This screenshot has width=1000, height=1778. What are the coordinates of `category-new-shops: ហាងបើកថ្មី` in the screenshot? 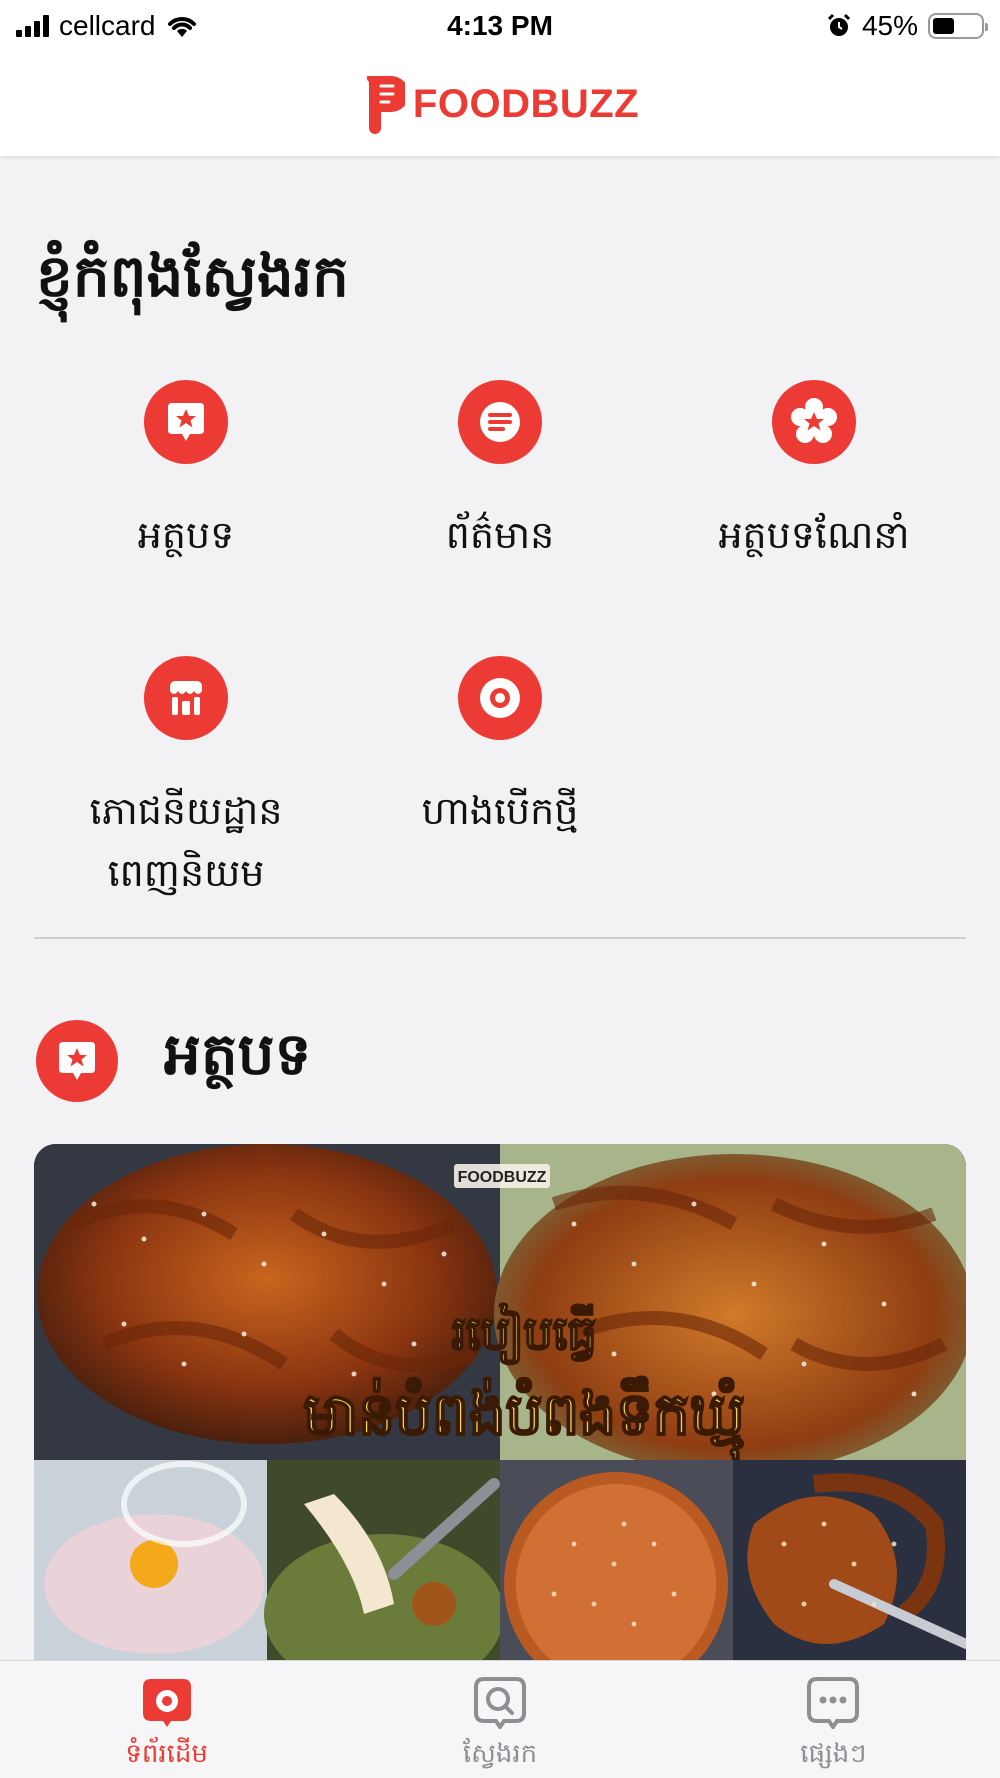 It's located at (500, 749).